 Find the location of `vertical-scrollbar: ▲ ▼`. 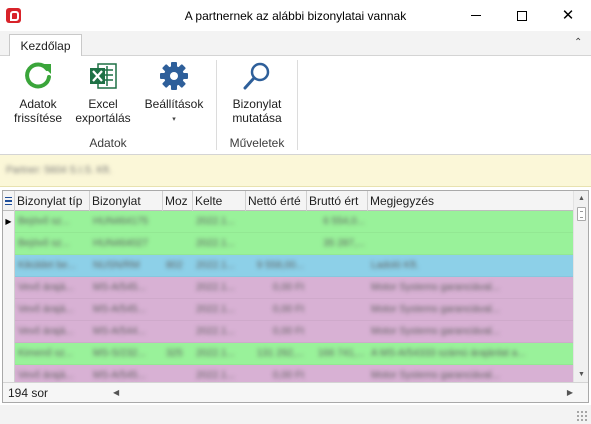

vertical-scrollbar: ▲ ▼ is located at coordinates (580, 286).